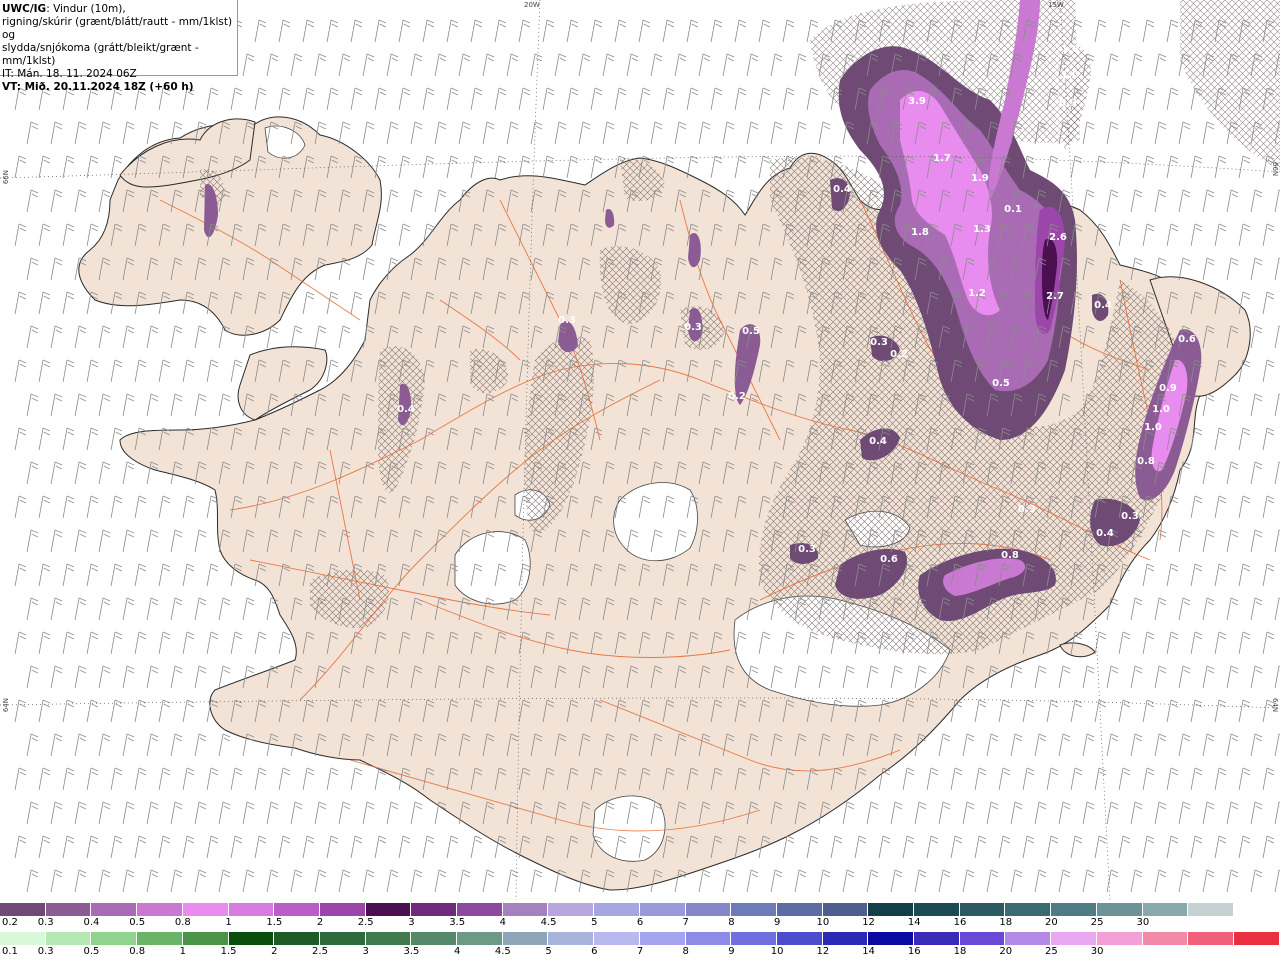  What do you see at coordinates (982, 229) in the screenshot?
I see `precip-value-label: 1.3` at bounding box center [982, 229].